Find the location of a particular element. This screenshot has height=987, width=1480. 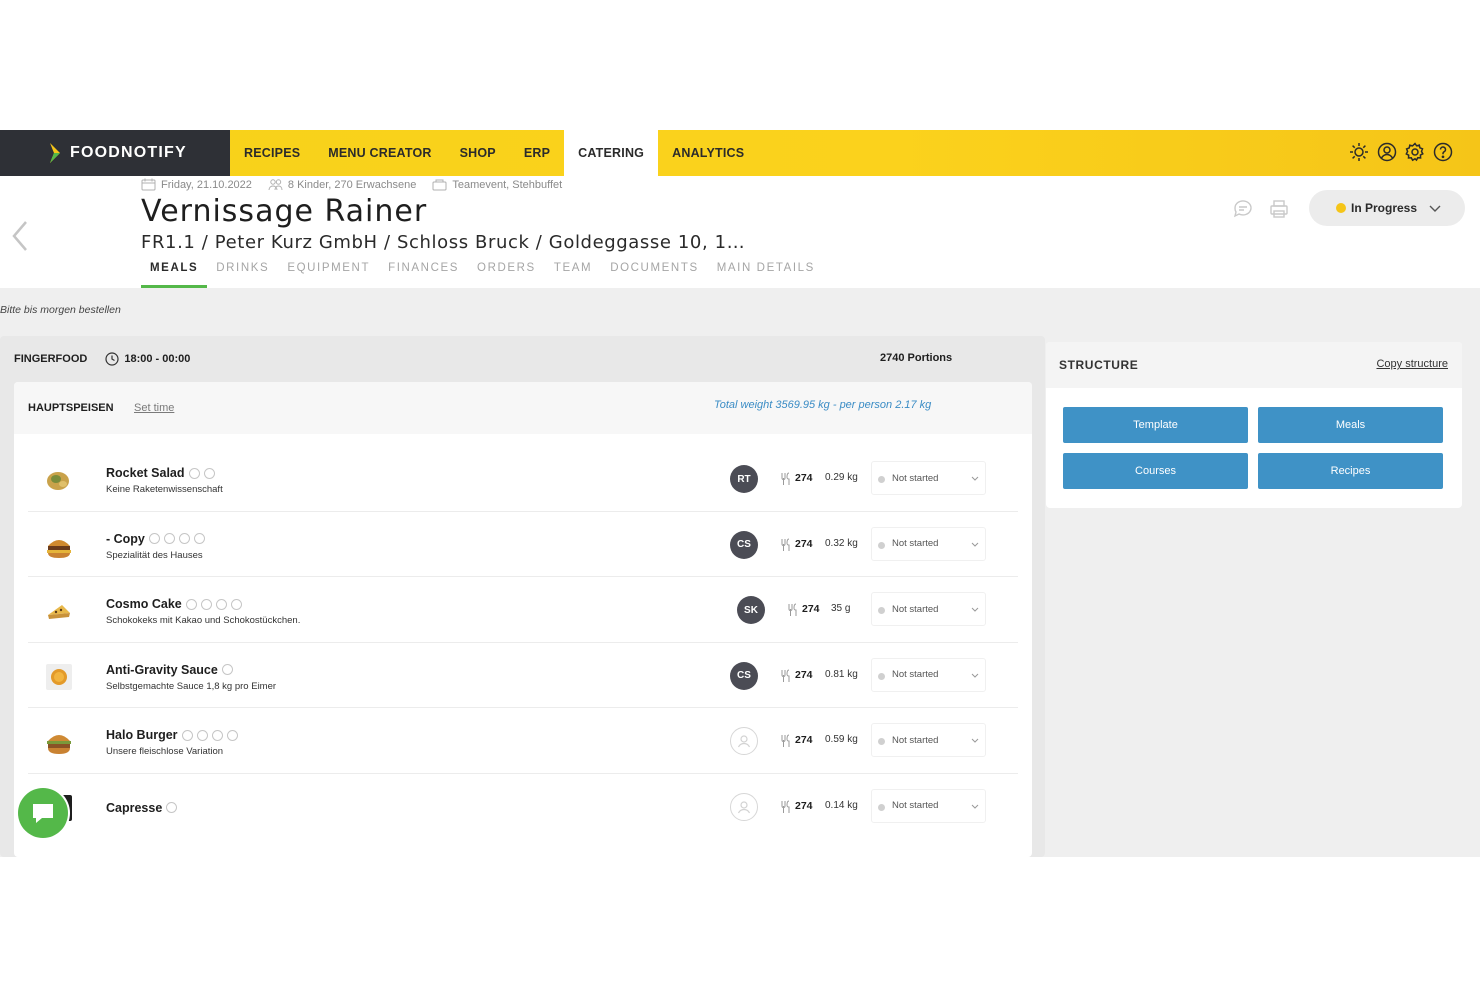

meal-description: Spezialität des Hauses is located at coordinates (154, 555).